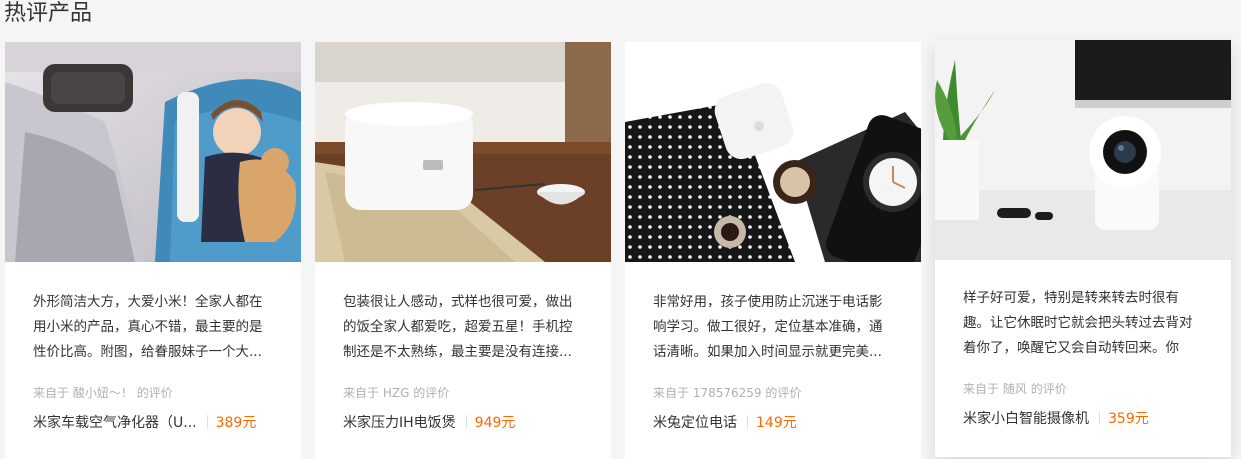 The height and width of the screenshot is (459, 1241). I want to click on author-name: 178576259, so click(727, 393).